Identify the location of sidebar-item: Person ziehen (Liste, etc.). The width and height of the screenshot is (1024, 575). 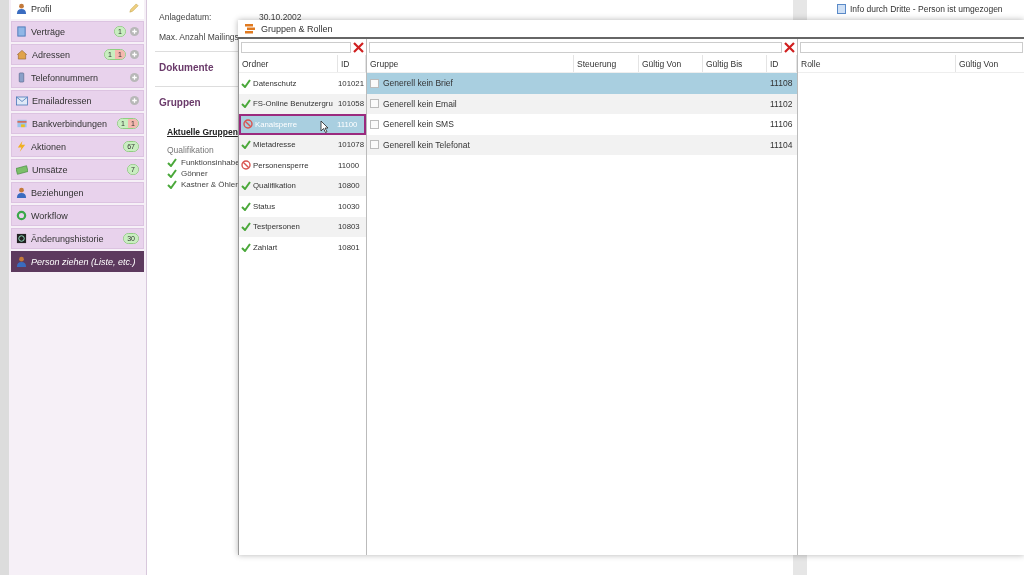
(77, 261).